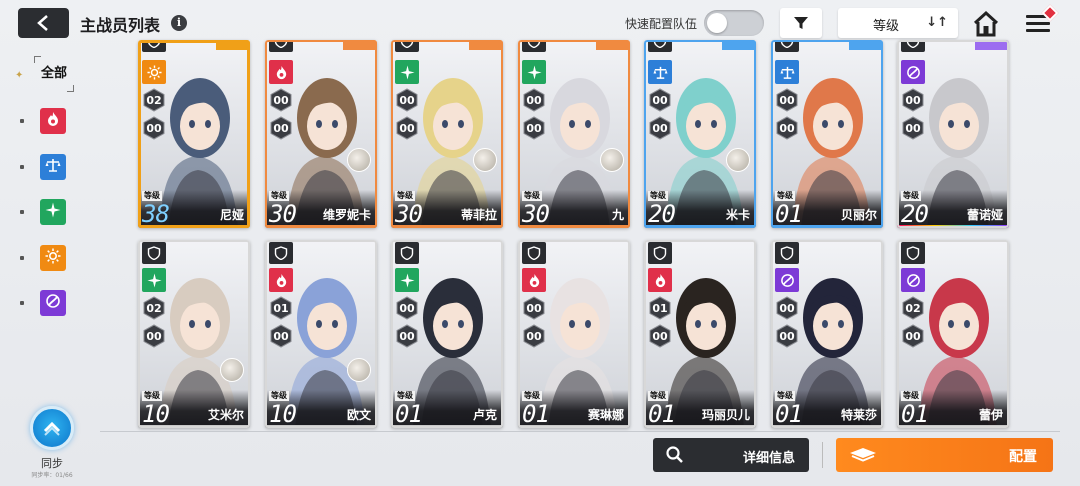 The height and width of the screenshot is (486, 1080). Describe the element at coordinates (194, 134) in the screenshot. I see `character-card: 02 00 等级 38 尼娅` at that location.